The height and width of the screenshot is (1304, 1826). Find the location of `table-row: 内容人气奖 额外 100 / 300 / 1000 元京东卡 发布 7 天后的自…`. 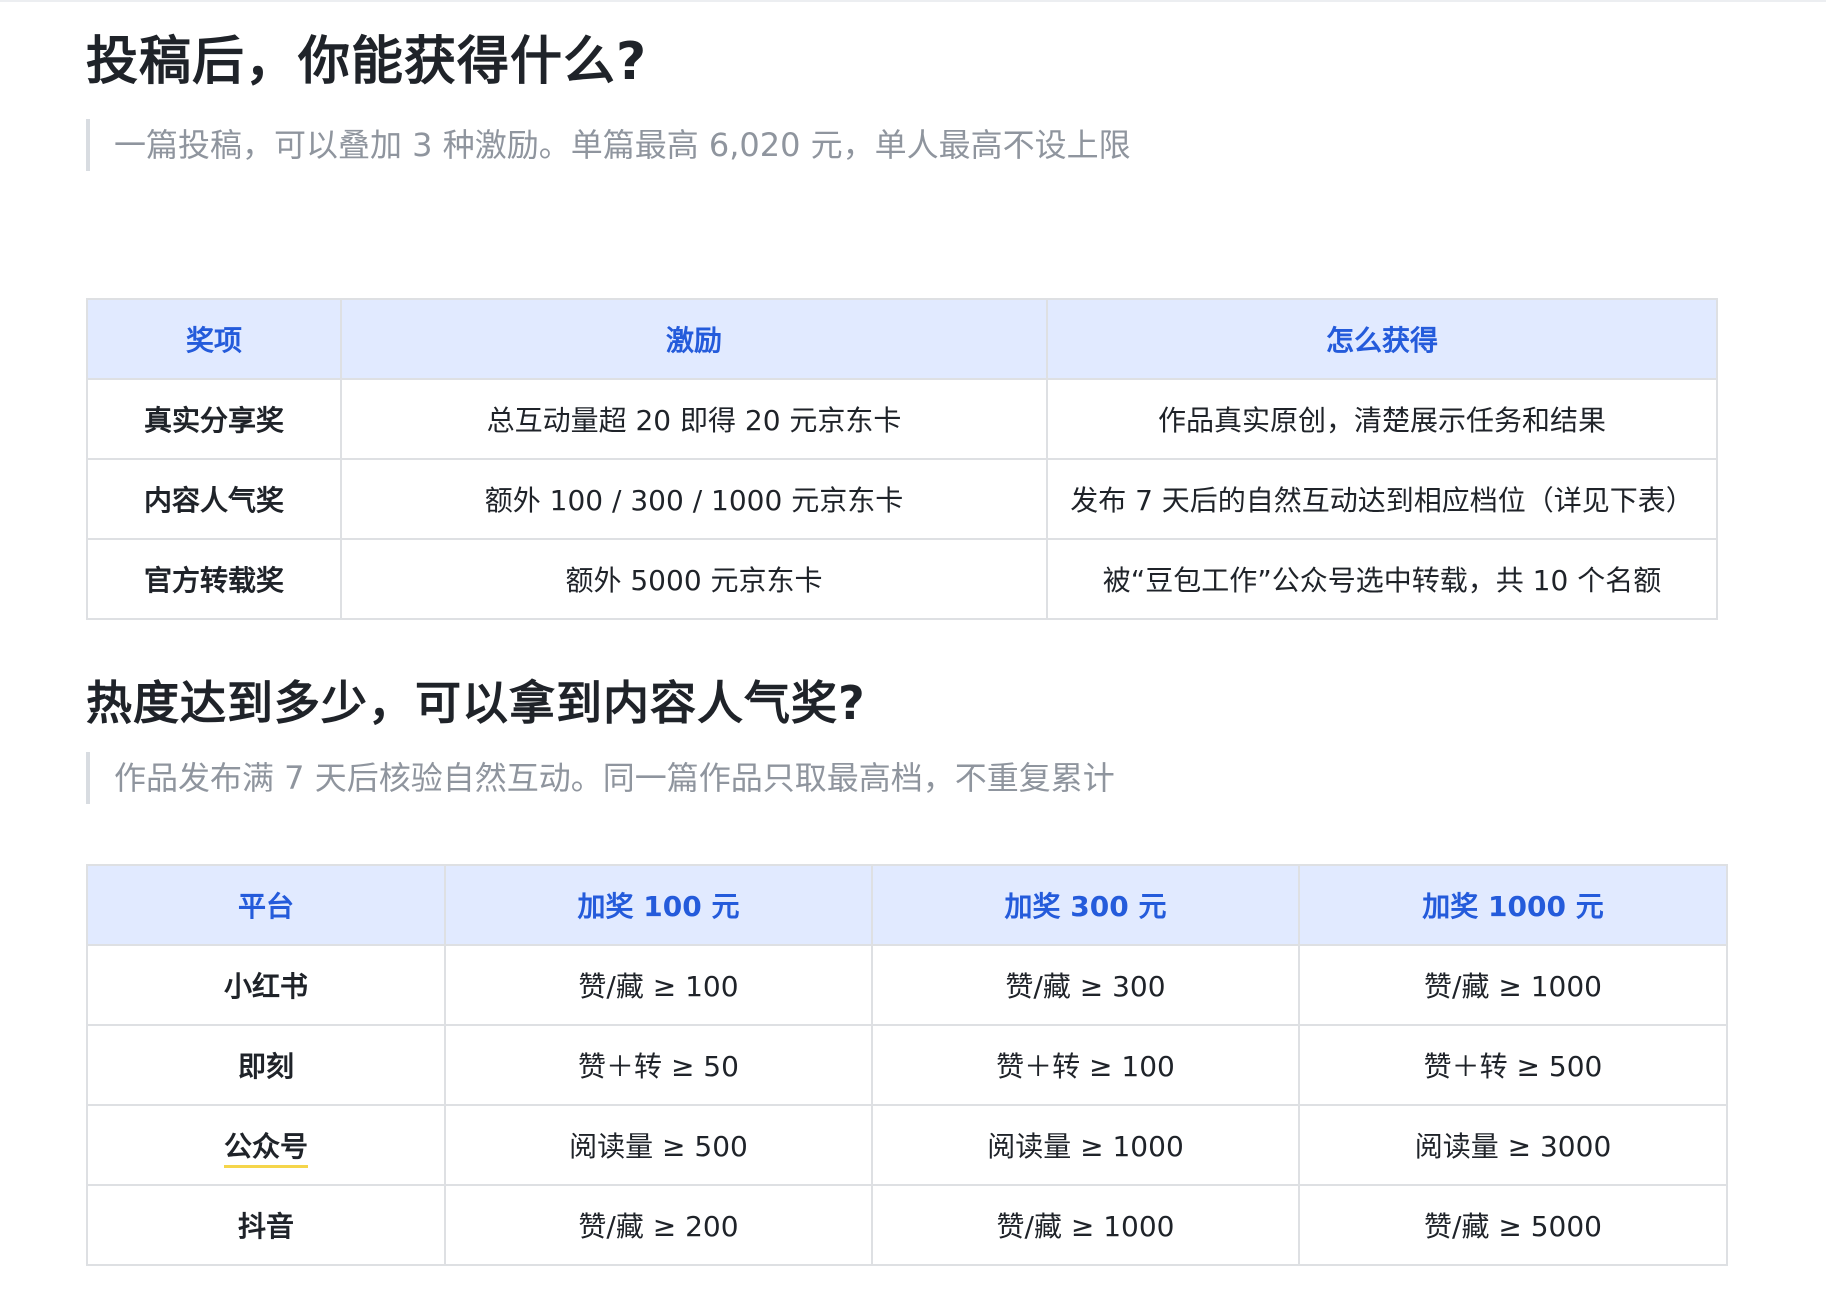

table-row: 内容人气奖 额外 100 / 300 / 1000 元京东卡 发布 7 天后的自… is located at coordinates (902, 499).